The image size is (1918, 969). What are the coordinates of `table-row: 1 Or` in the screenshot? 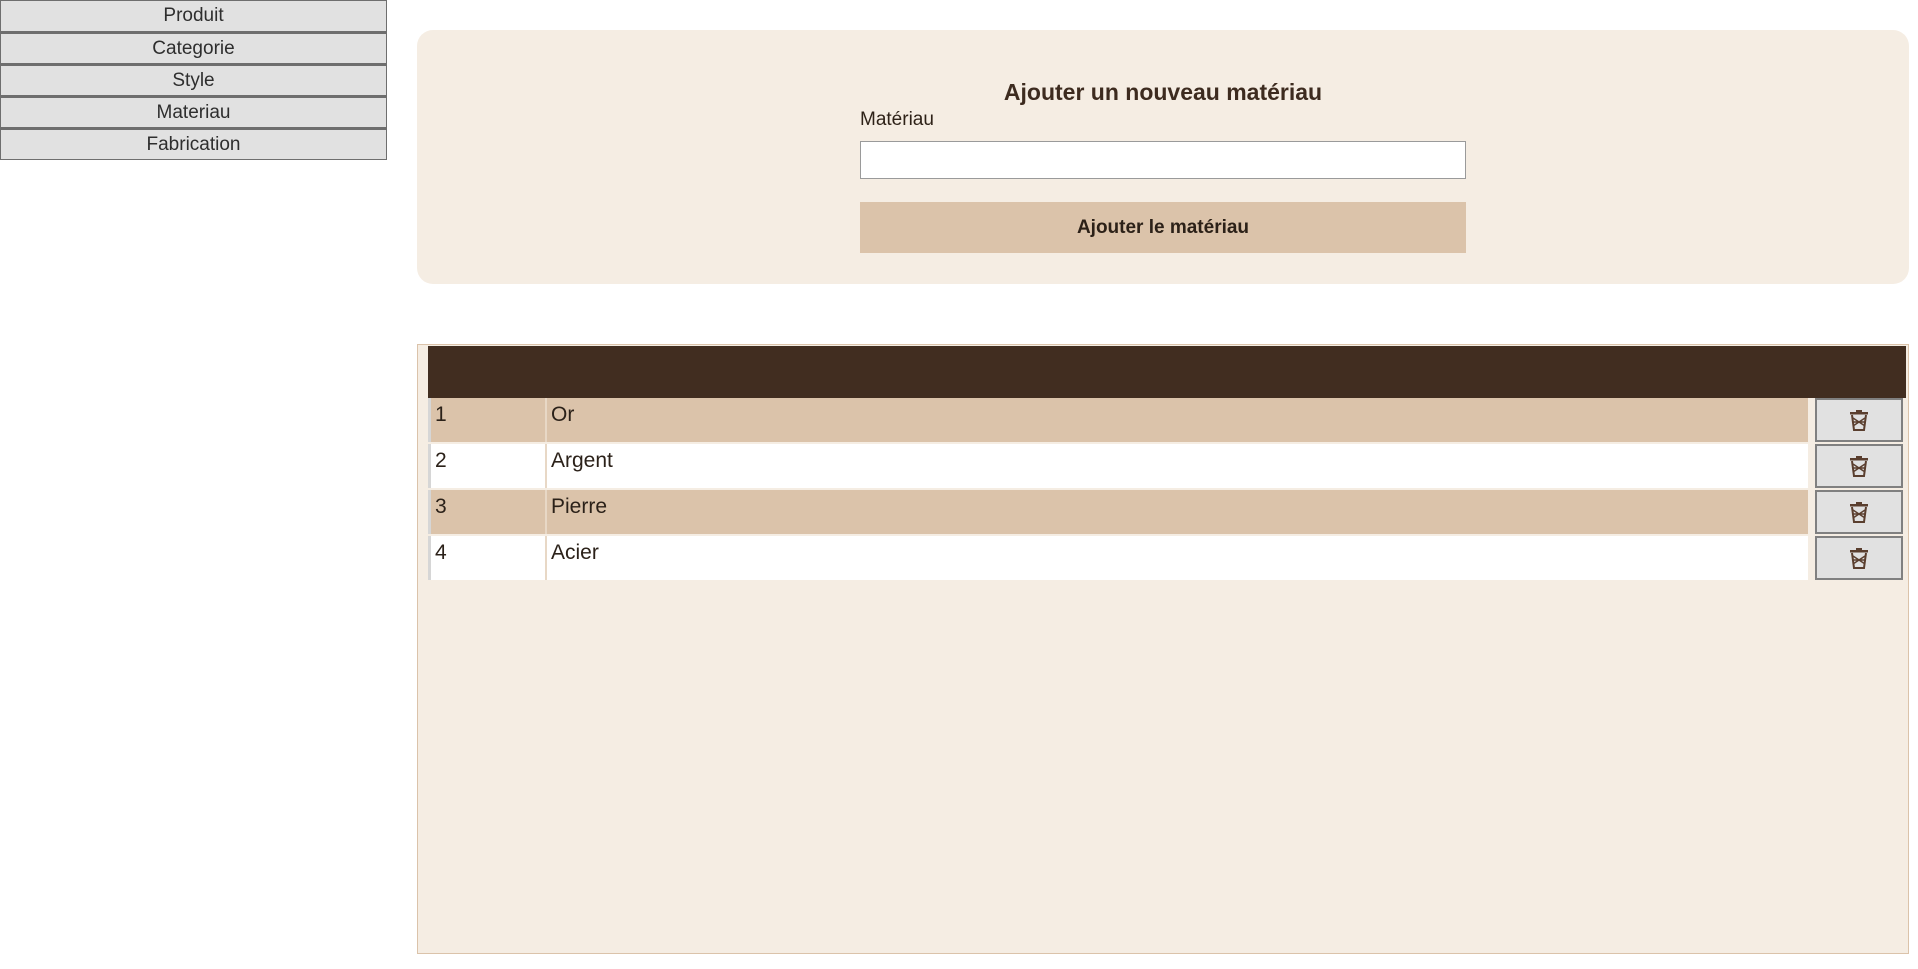 It's located at (1167, 421).